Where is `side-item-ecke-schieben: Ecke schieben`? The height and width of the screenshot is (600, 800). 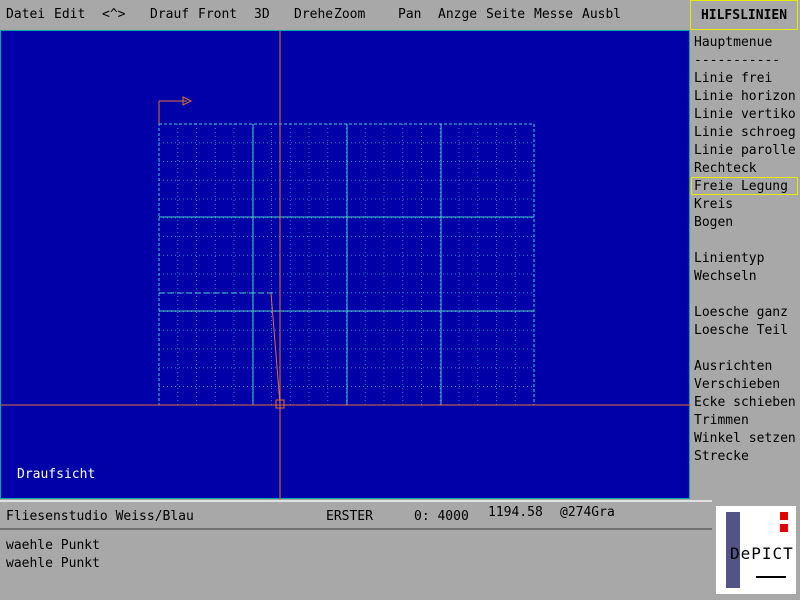 side-item-ecke-schieben: Ecke schieben is located at coordinates (745, 403).